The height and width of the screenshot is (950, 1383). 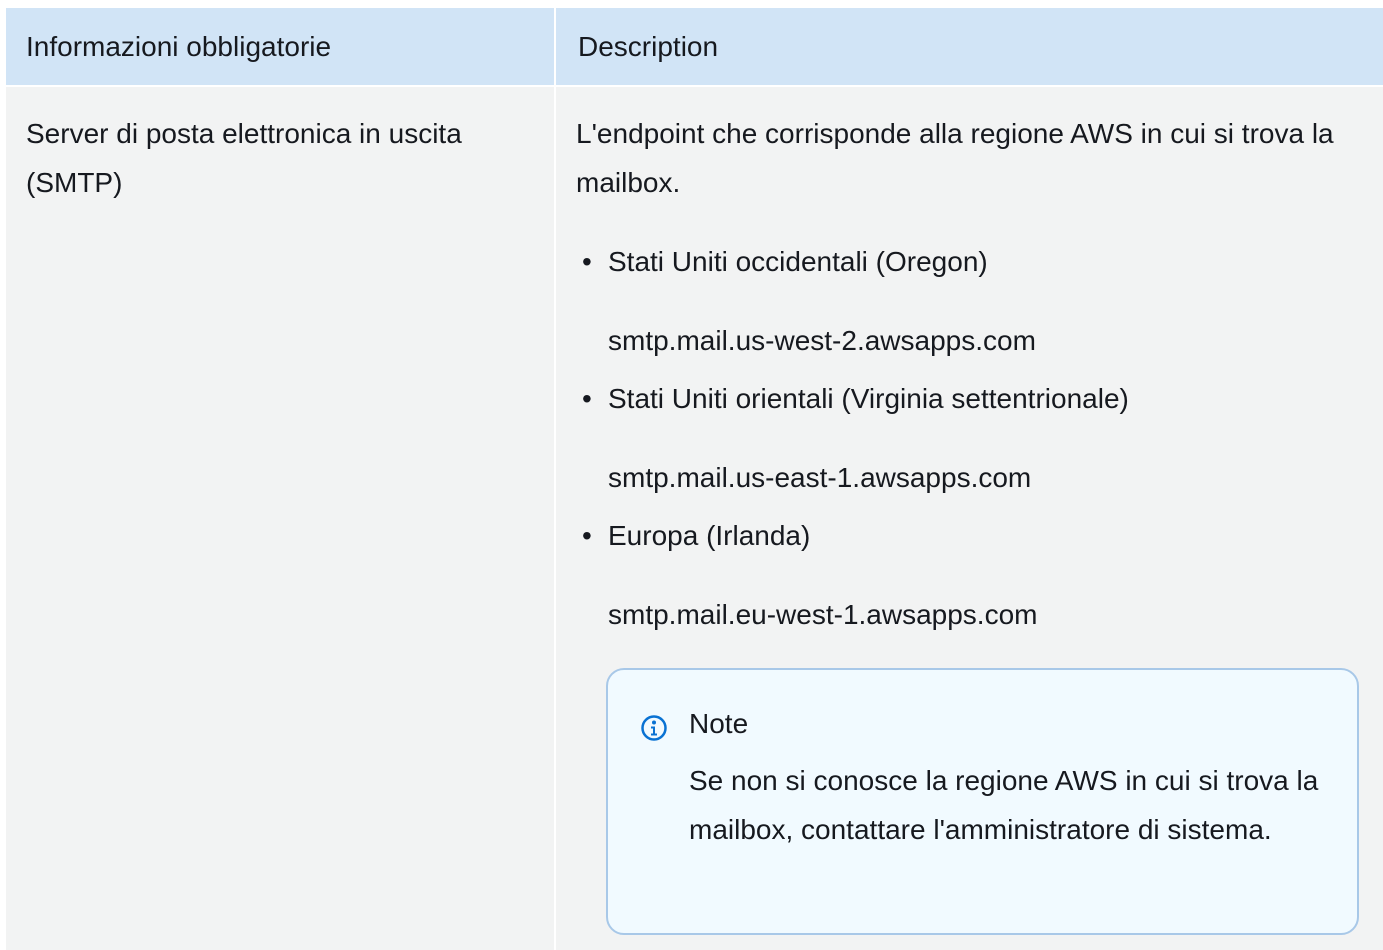 What do you see at coordinates (648, 46) in the screenshot?
I see `header-description: Description` at bounding box center [648, 46].